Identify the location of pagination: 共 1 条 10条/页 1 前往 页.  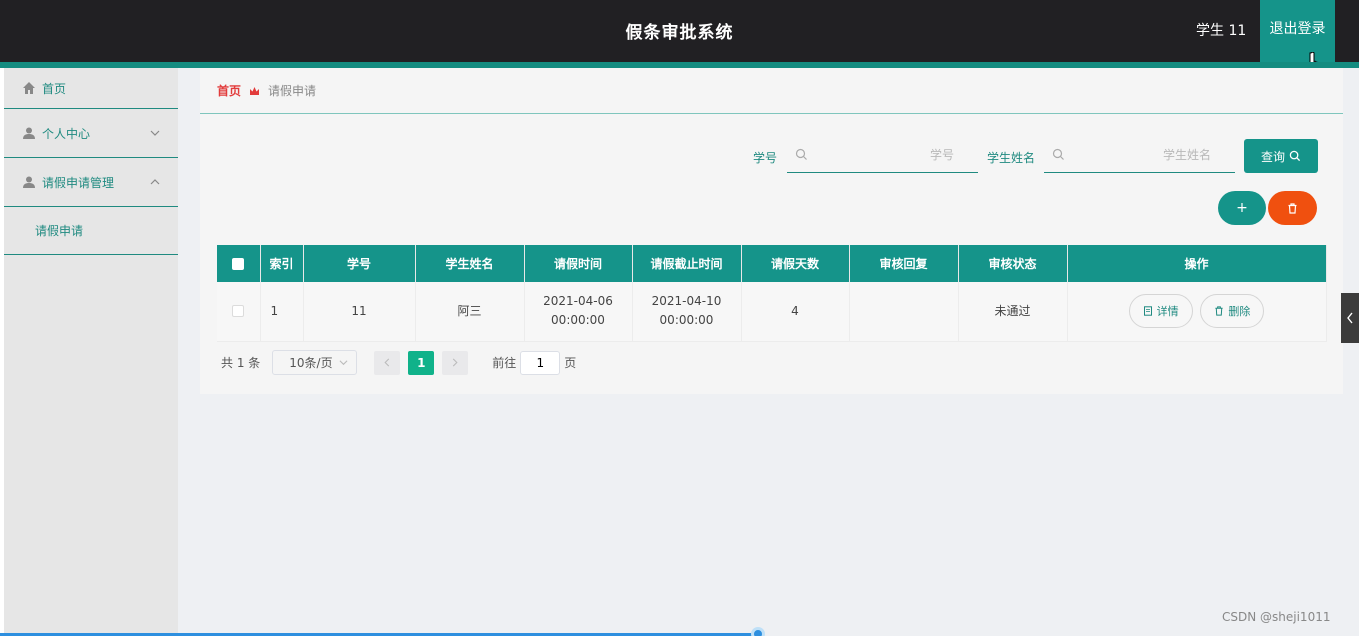
(398, 362).